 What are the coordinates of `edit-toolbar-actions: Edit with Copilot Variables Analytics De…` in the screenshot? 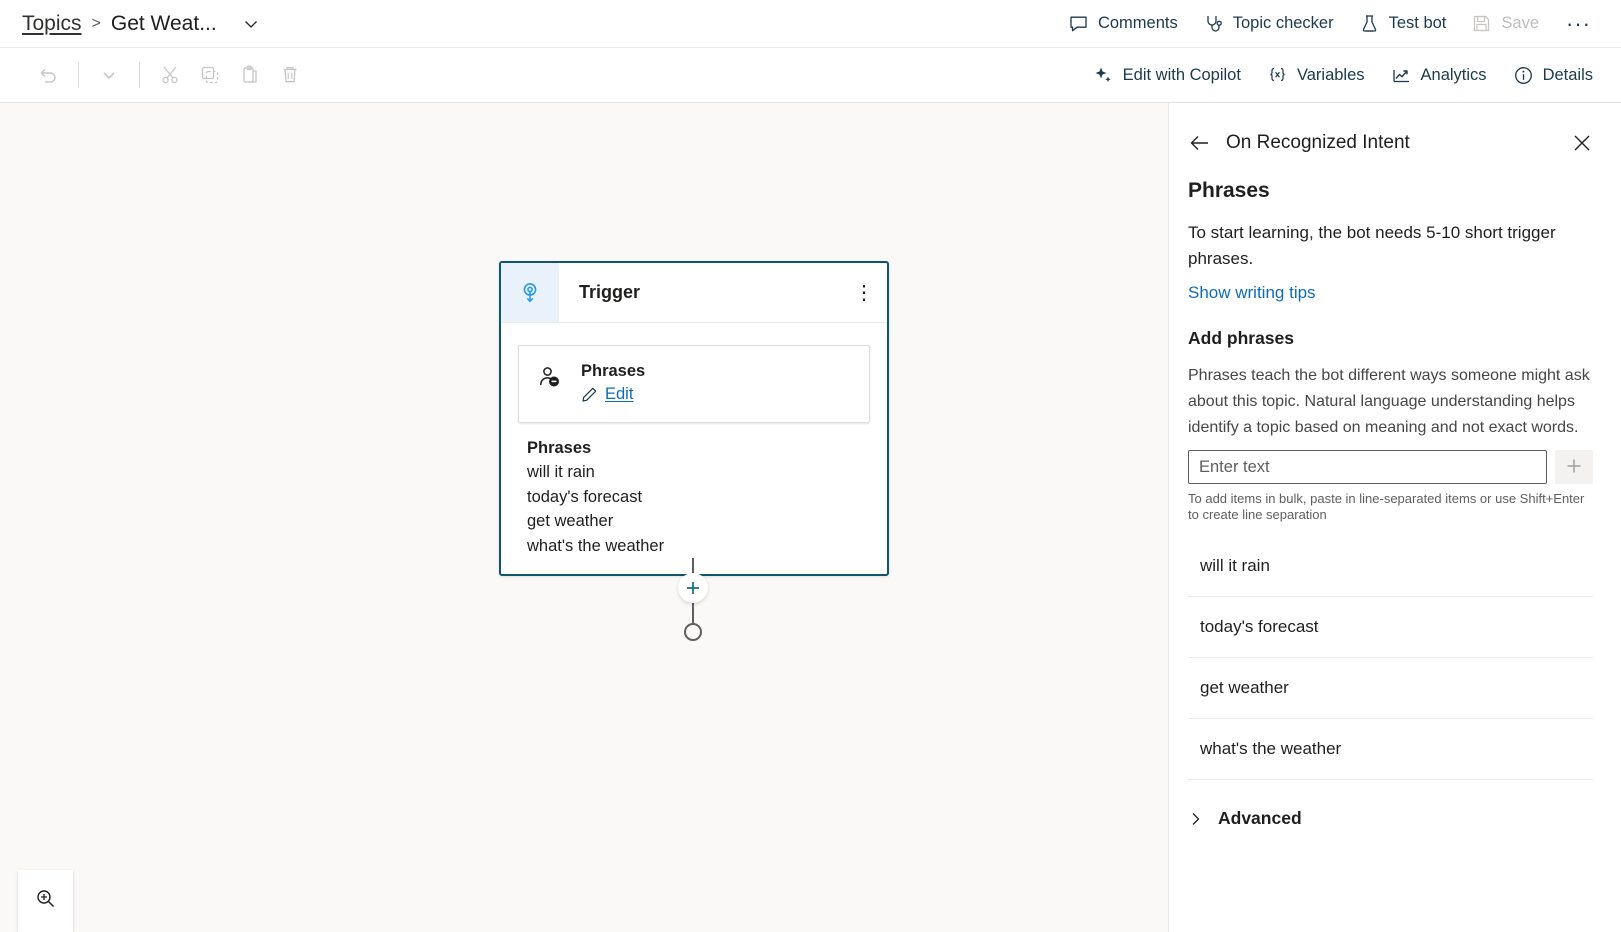 It's located at (1343, 75).